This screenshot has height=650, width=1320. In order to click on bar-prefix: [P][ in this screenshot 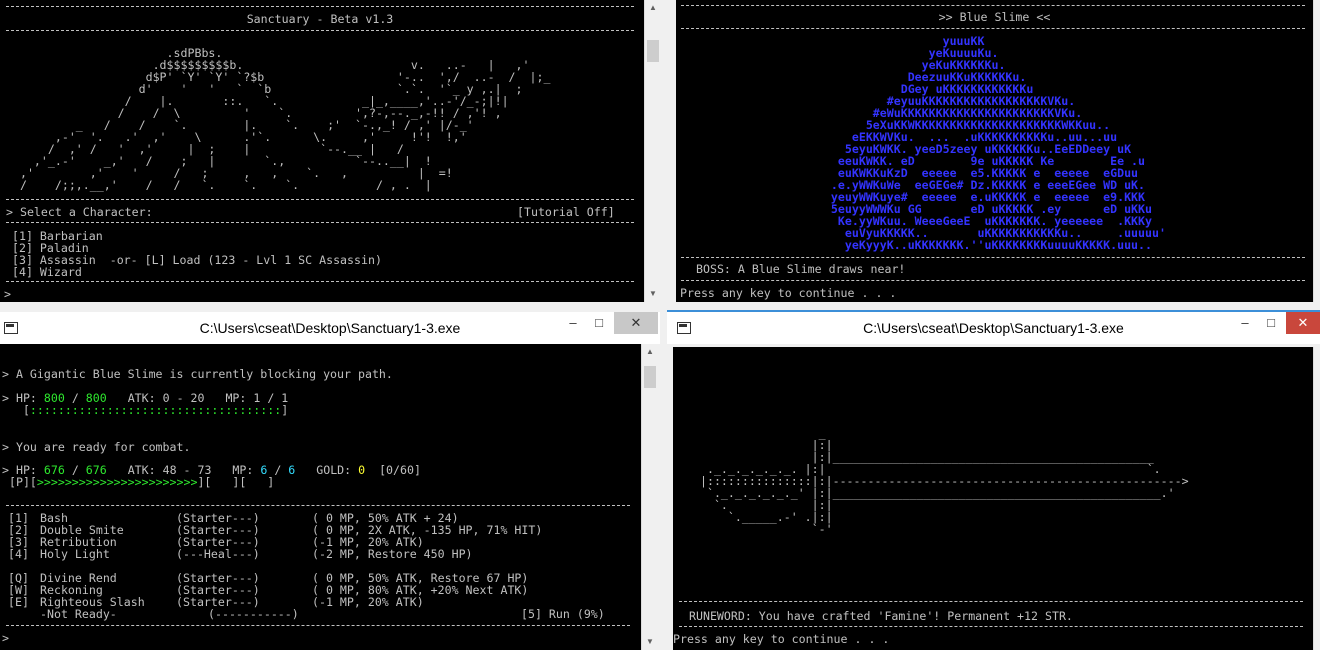, I will do `click(19, 482)`.